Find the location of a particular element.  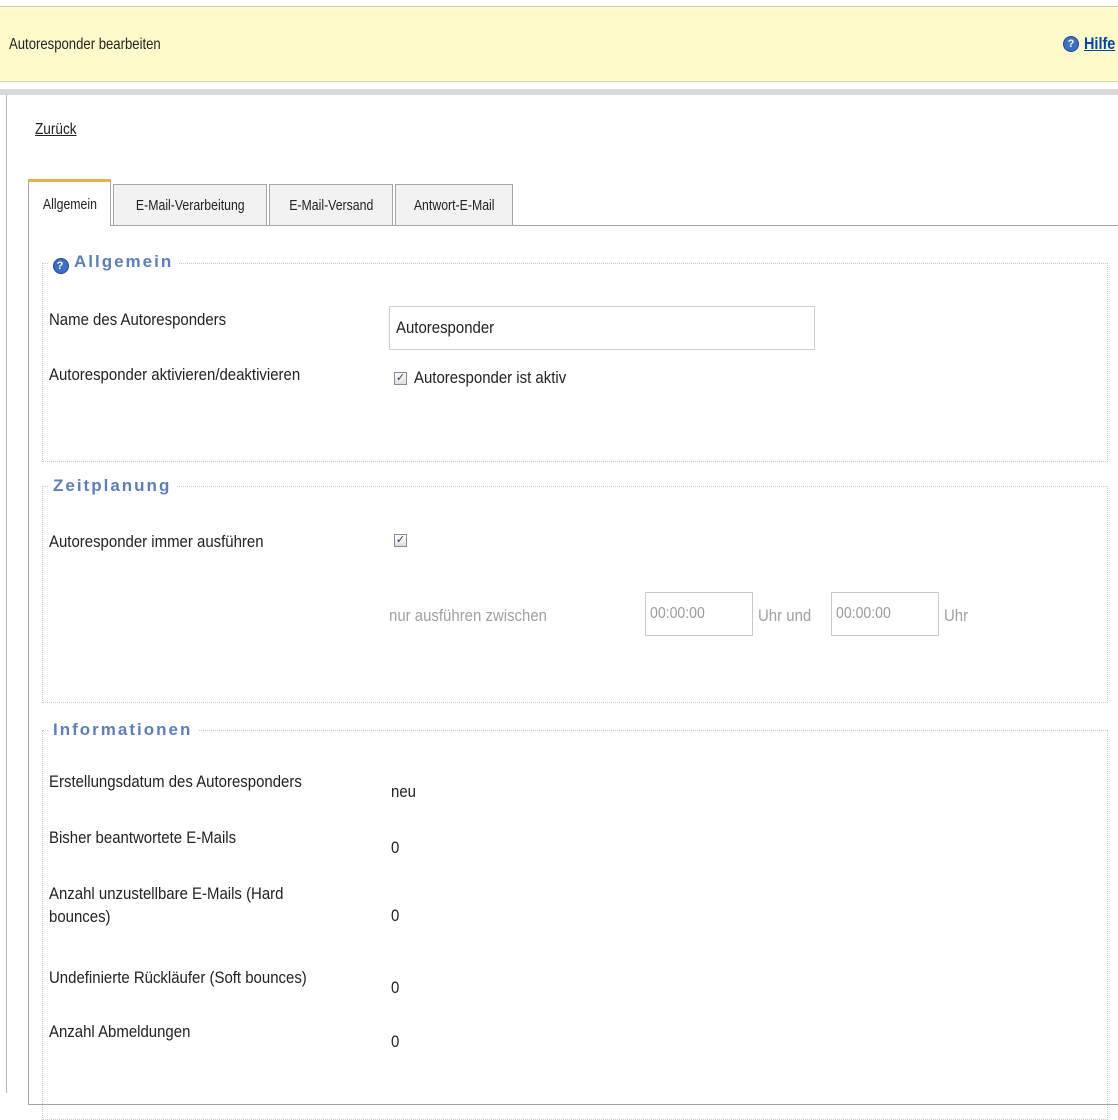

tab-antwort-email: Antwort-E-Mail is located at coordinates (454, 205).